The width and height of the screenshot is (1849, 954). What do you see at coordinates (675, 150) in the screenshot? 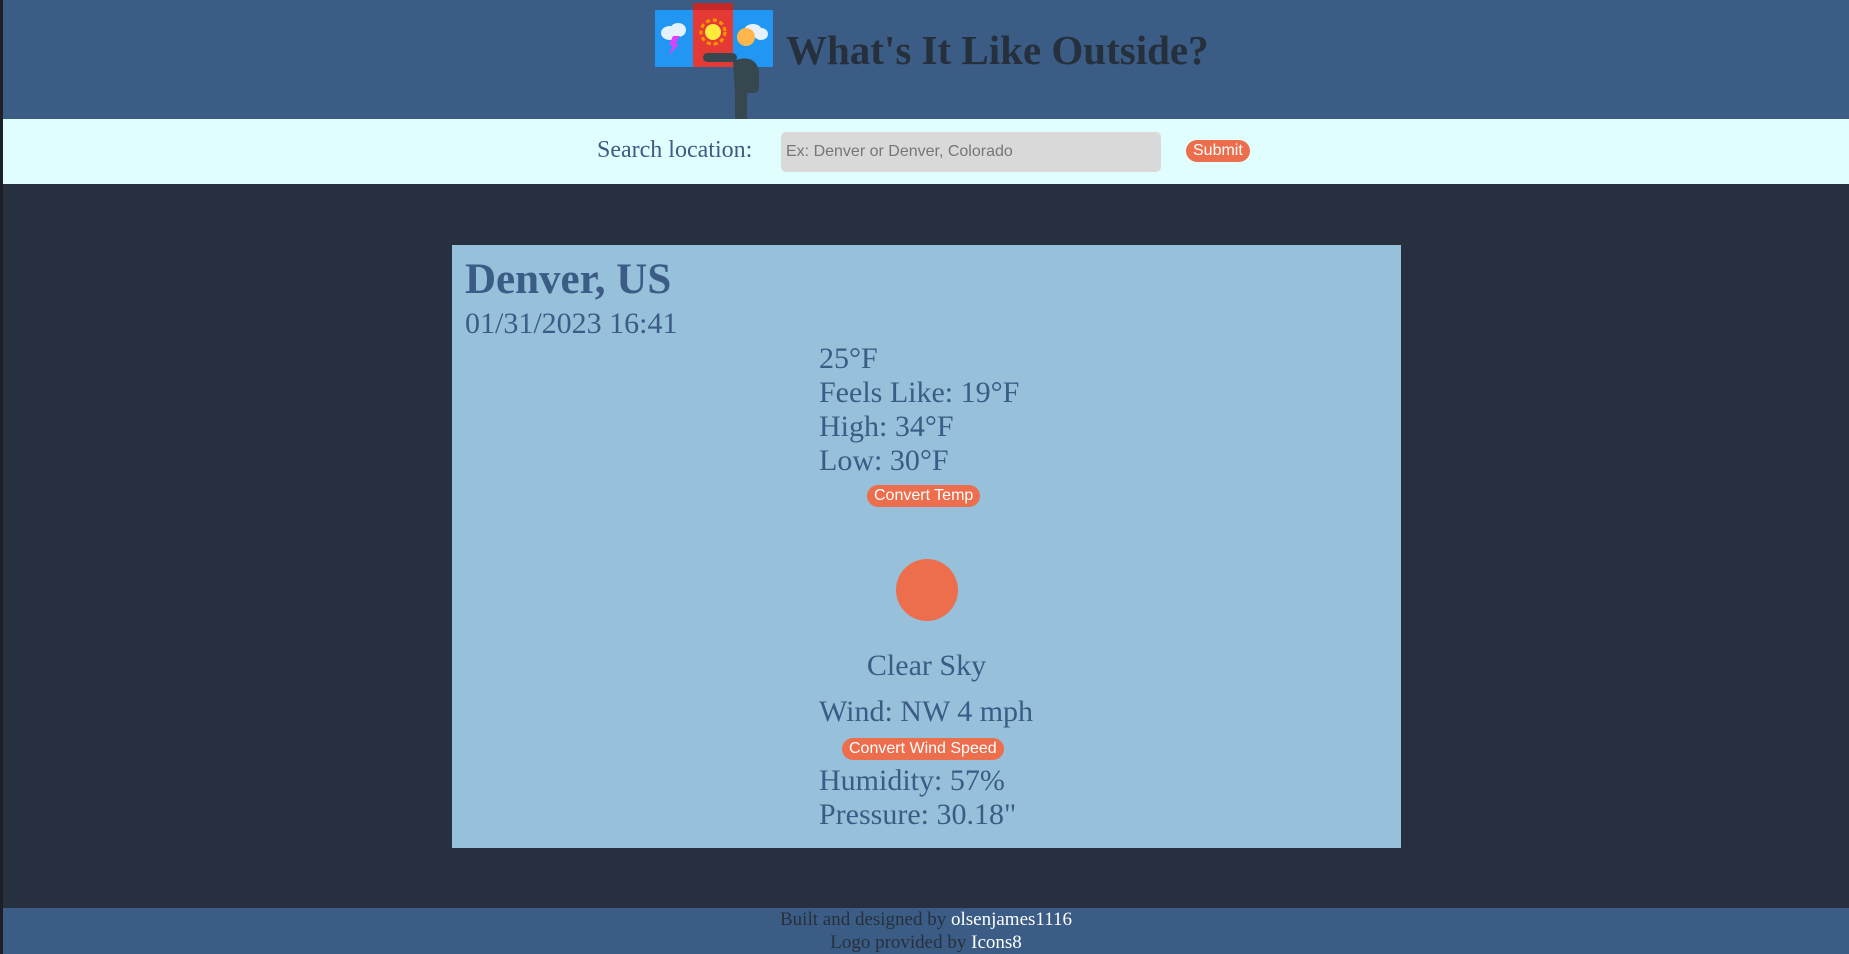
I see `search-label: Search location:` at bounding box center [675, 150].